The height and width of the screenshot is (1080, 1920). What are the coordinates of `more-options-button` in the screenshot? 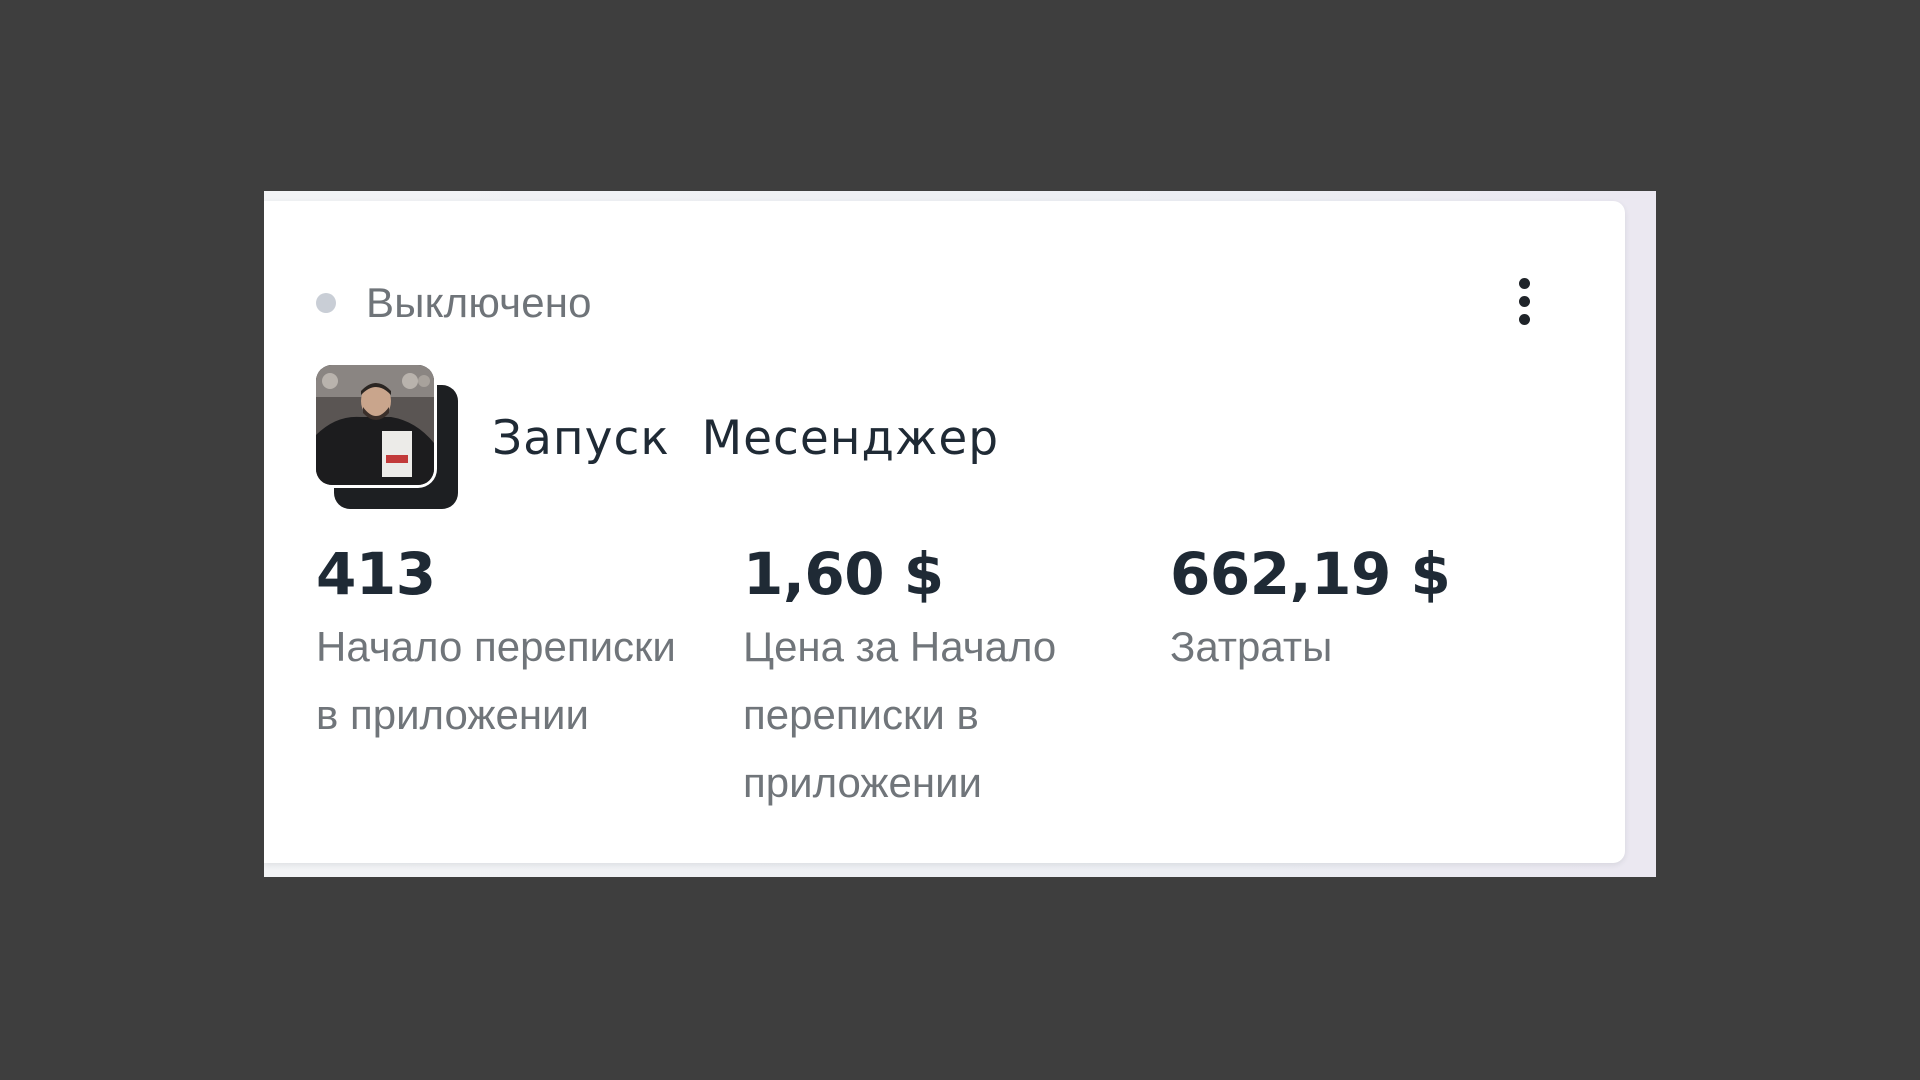 It's located at (1524, 301).